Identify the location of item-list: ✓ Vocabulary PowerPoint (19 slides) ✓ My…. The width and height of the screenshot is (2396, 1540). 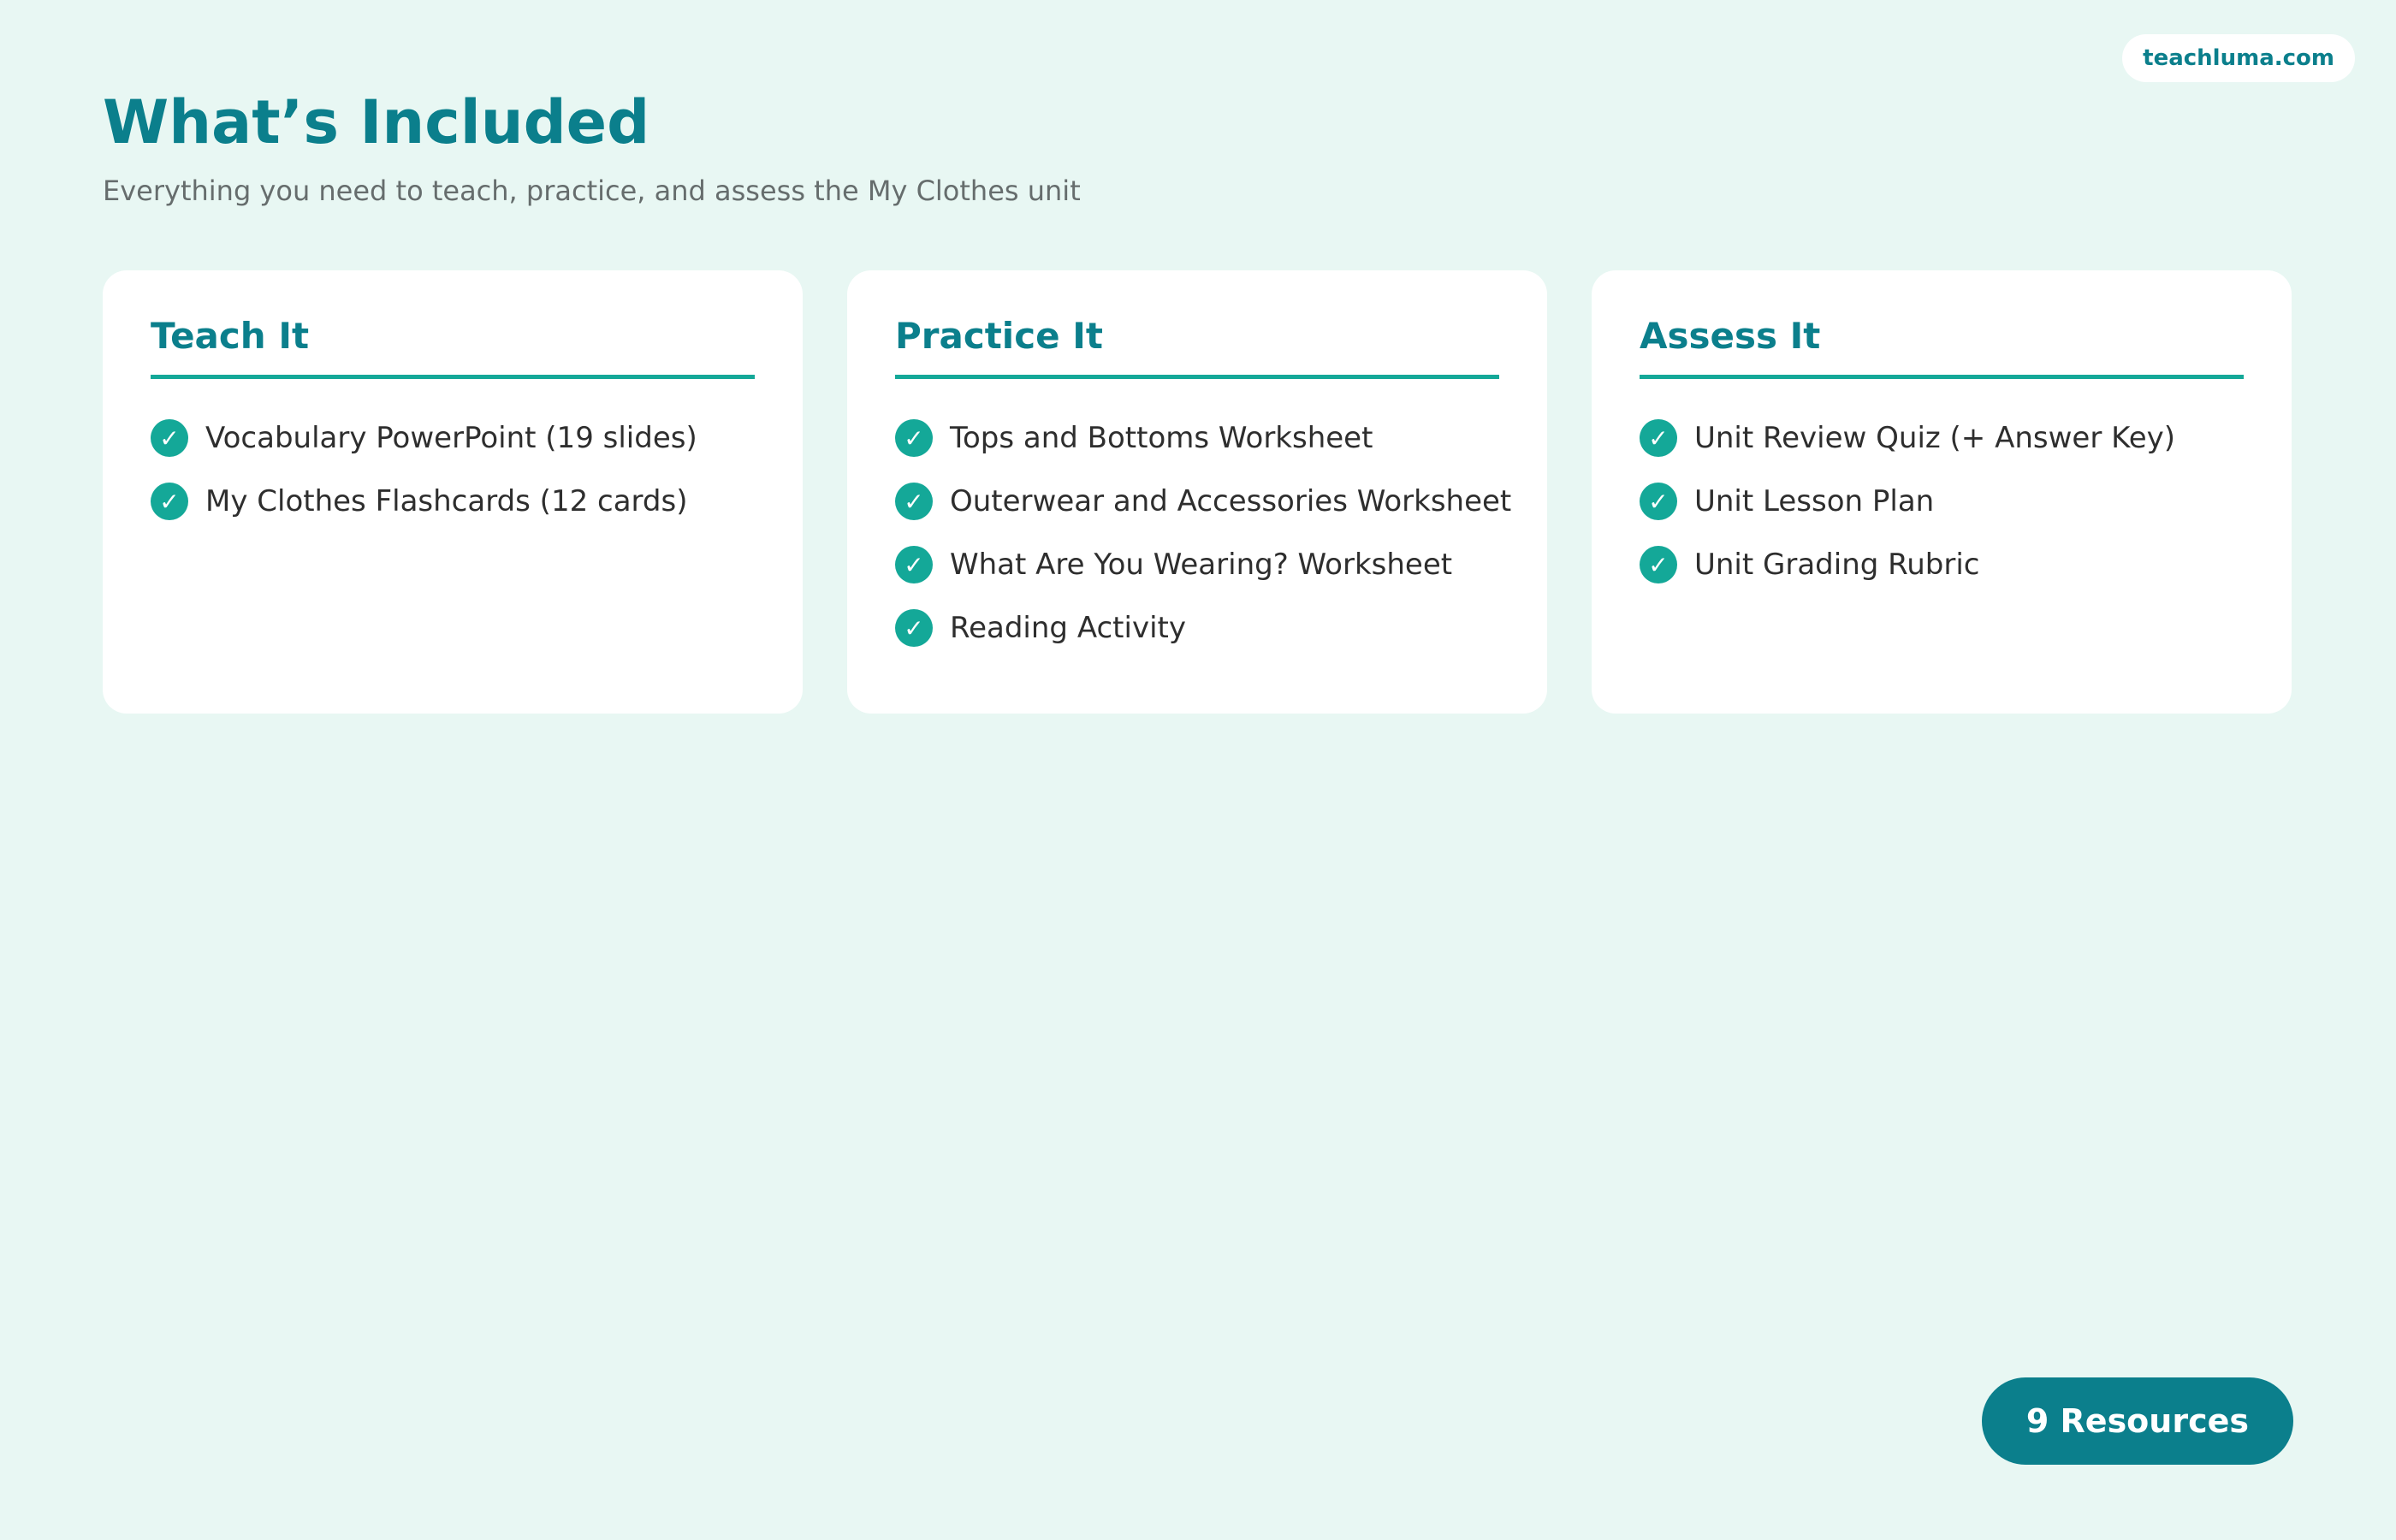
(453, 456).